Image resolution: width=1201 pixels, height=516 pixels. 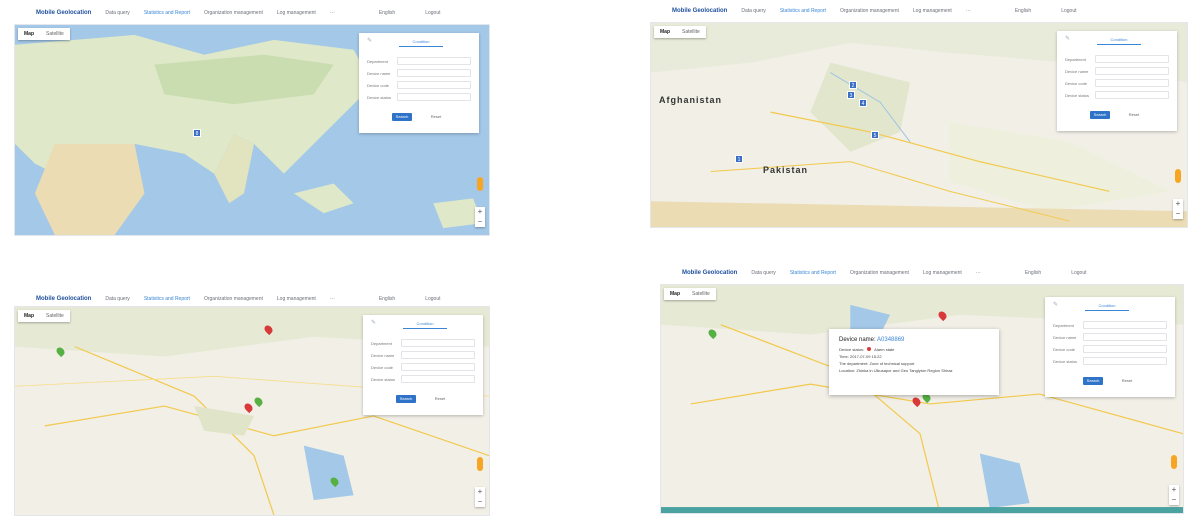 I want to click on map-cluster-marker: 2, so click(x=853, y=85).